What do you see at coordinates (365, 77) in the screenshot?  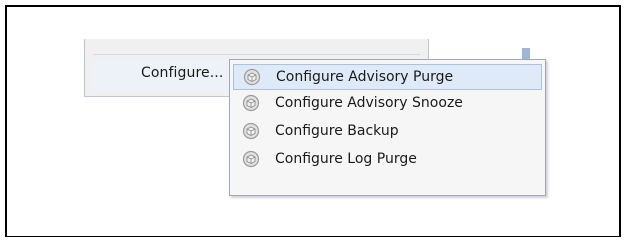 I see `submenu-item-label: Configure Advisory Purge` at bounding box center [365, 77].